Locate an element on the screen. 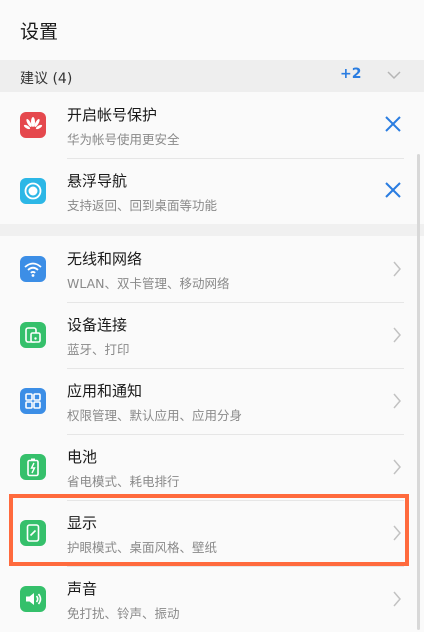 The width and height of the screenshot is (424, 632). suggestion-subtitle: 华为帐号使用更安全 is located at coordinates (123, 139).